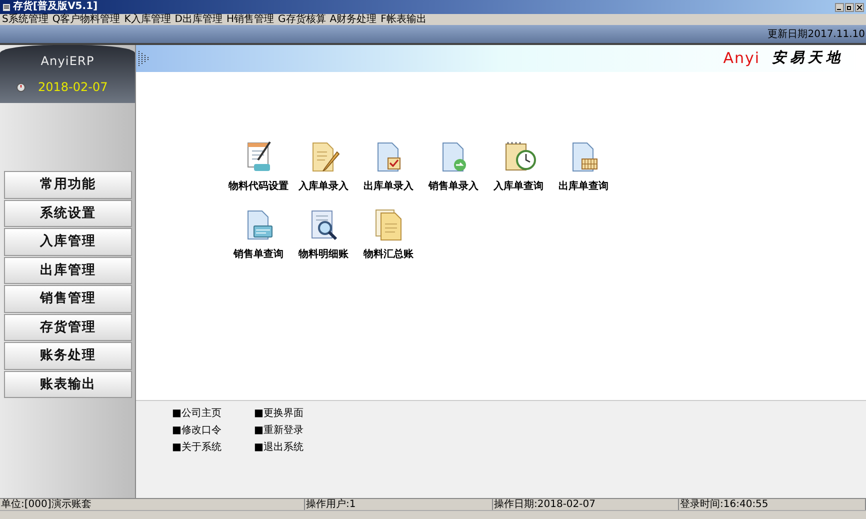 The height and width of the screenshot is (519, 866). What do you see at coordinates (86, 20) in the screenshot?
I see `menu-item: Q客户物料管理` at bounding box center [86, 20].